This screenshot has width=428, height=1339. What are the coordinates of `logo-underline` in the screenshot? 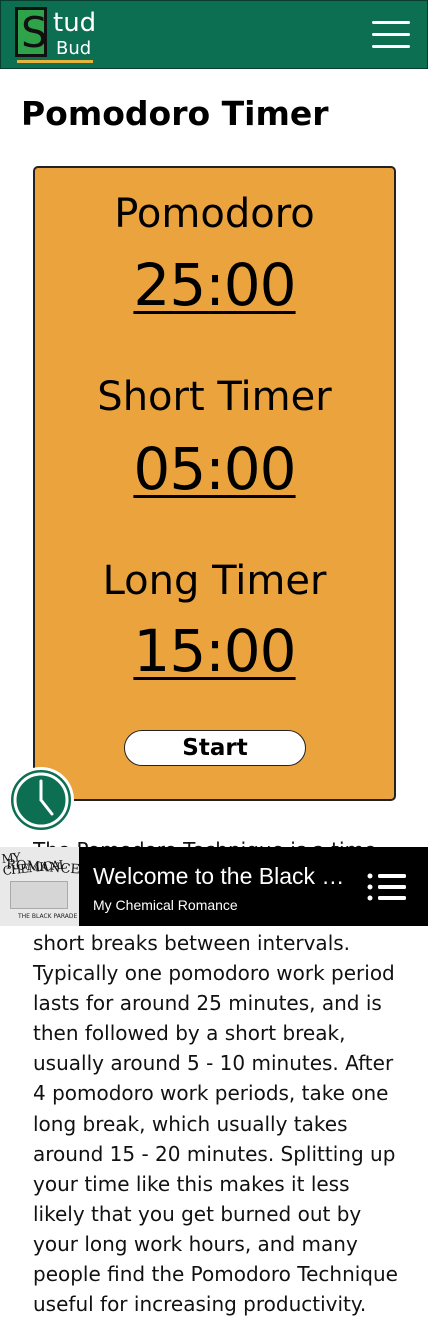 It's located at (55, 61).